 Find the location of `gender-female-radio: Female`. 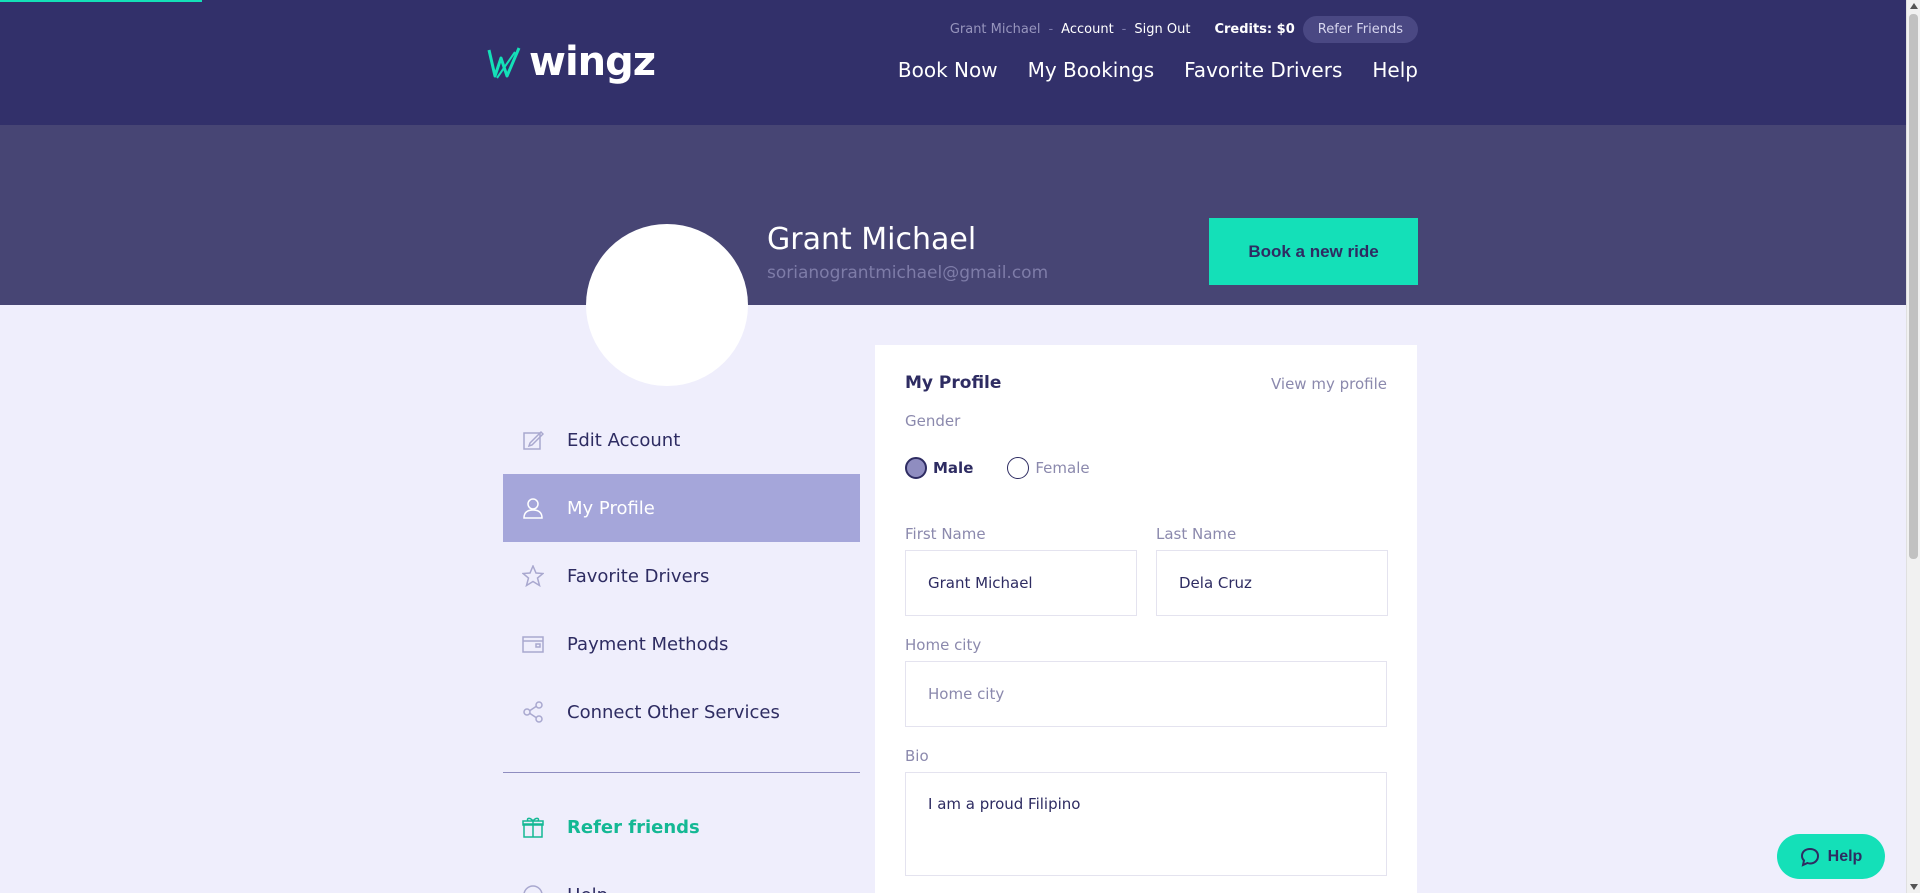

gender-female-radio: Female is located at coordinates (1048, 468).